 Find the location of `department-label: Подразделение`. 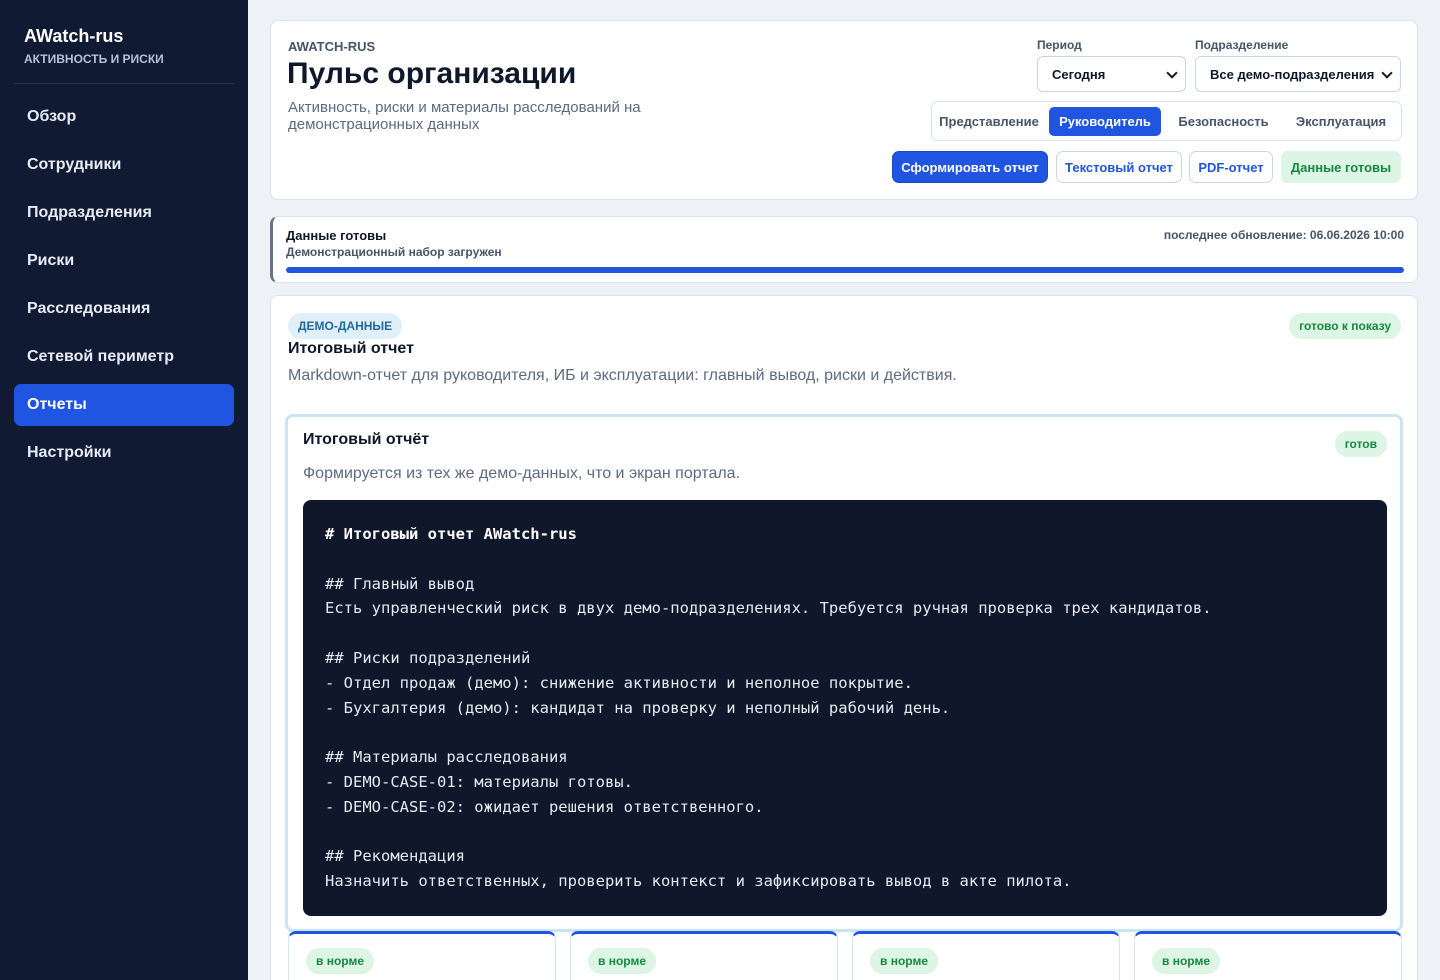

department-label: Подразделение is located at coordinates (1242, 45).